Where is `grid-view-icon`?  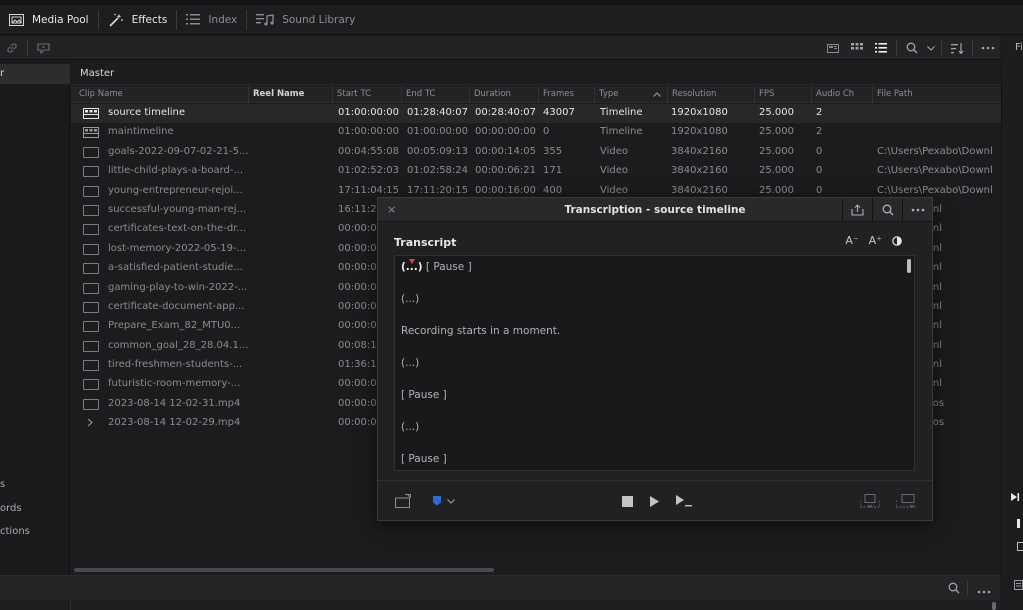
grid-view-icon is located at coordinates (857, 48).